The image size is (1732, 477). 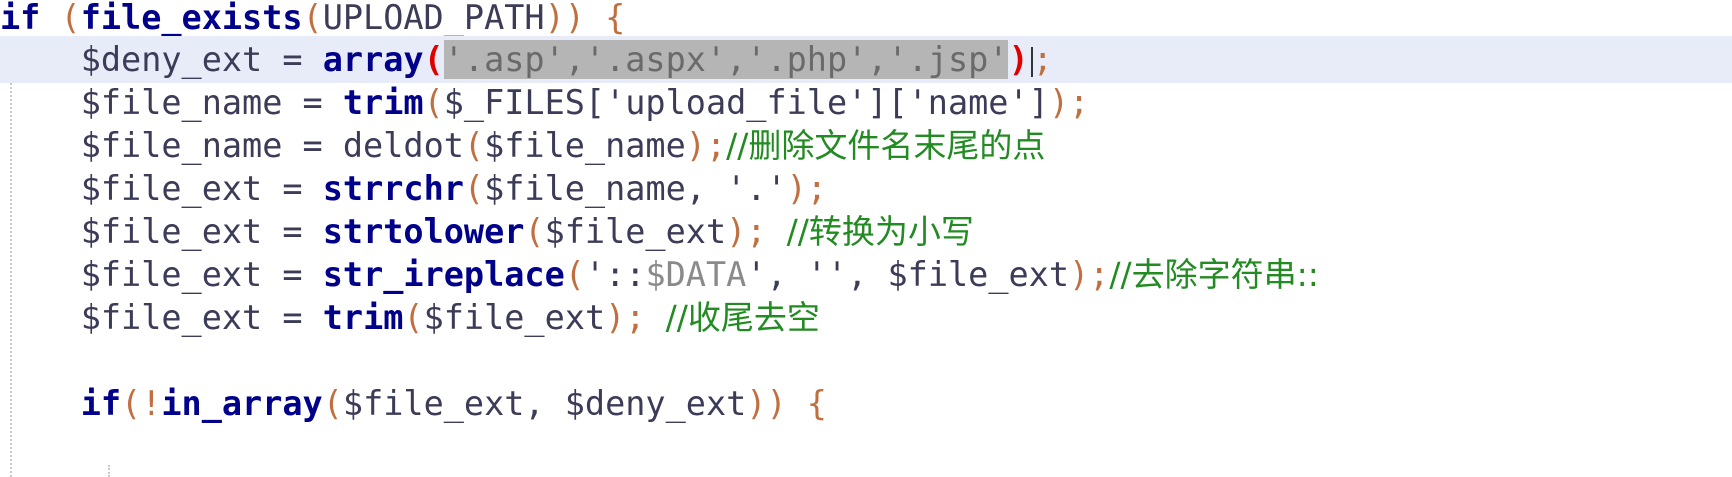 I want to click on function-file-exists: file_exists, so click(x=191, y=18).